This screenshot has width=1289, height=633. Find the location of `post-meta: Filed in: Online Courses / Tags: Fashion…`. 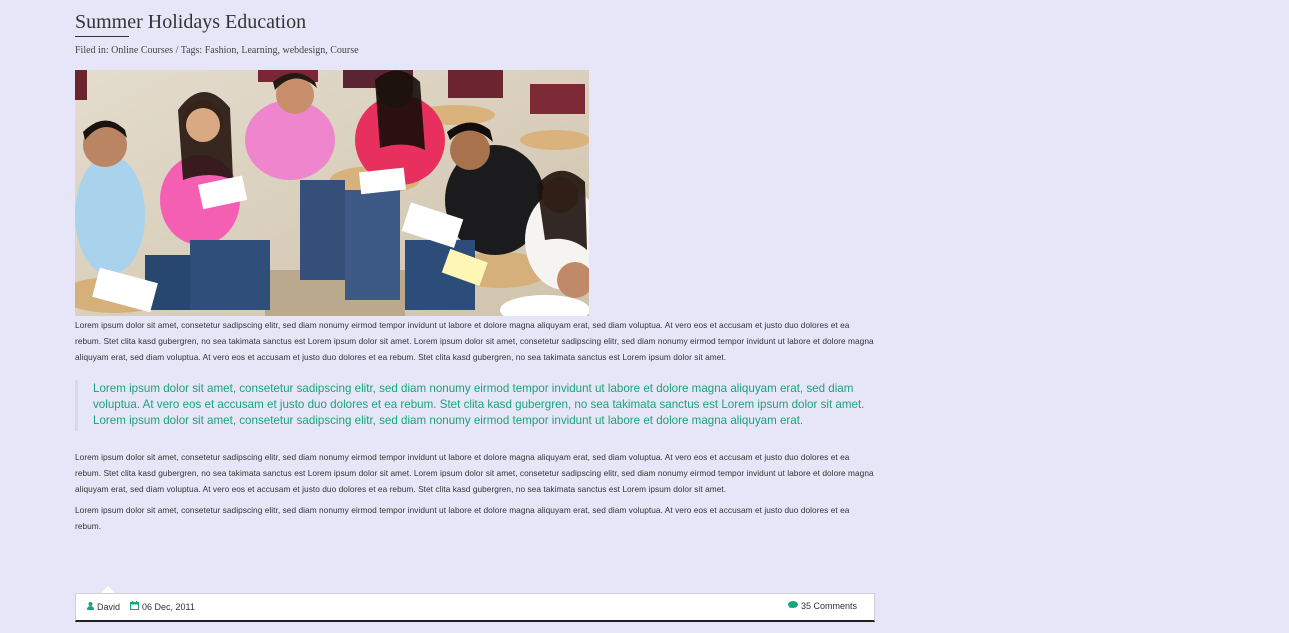

post-meta: Filed in: Online Courses / Tags: Fashion… is located at coordinates (475, 51).